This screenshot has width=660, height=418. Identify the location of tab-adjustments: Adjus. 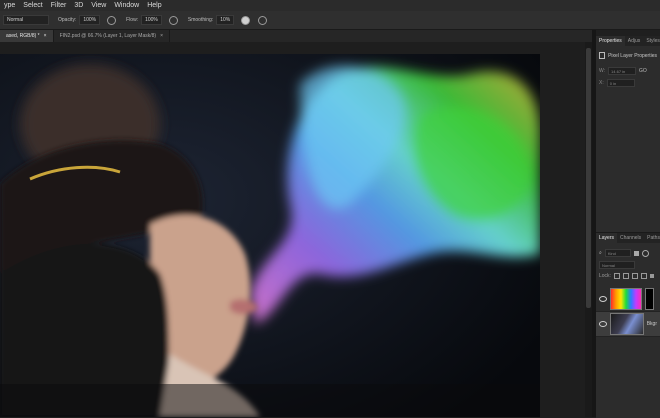
(634, 41).